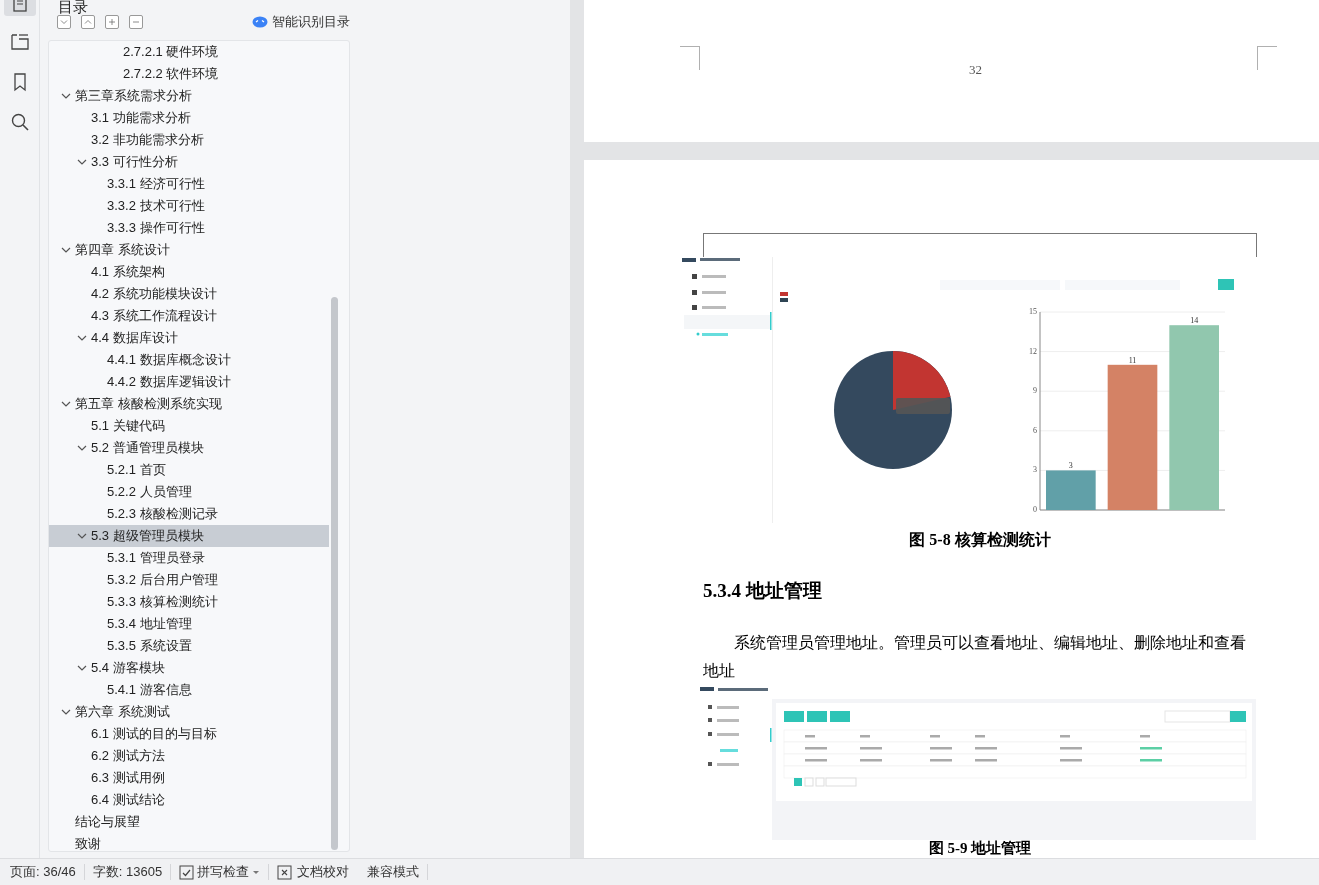 The width and height of the screenshot is (1319, 885). Describe the element at coordinates (1194, 321) in the screenshot. I see `bar-value-label: 14` at that location.